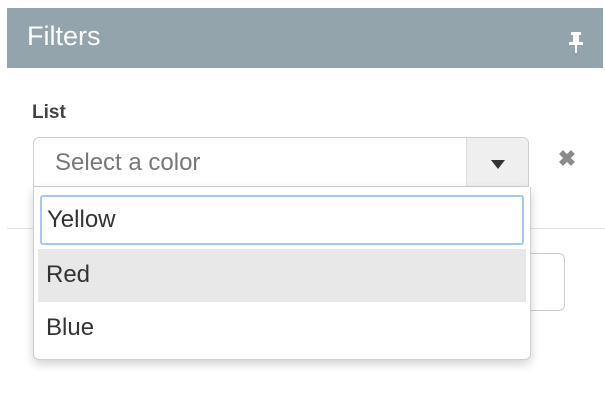 The height and width of the screenshot is (404, 605). Describe the element at coordinates (576, 43) in the screenshot. I see `pin-icon` at that location.